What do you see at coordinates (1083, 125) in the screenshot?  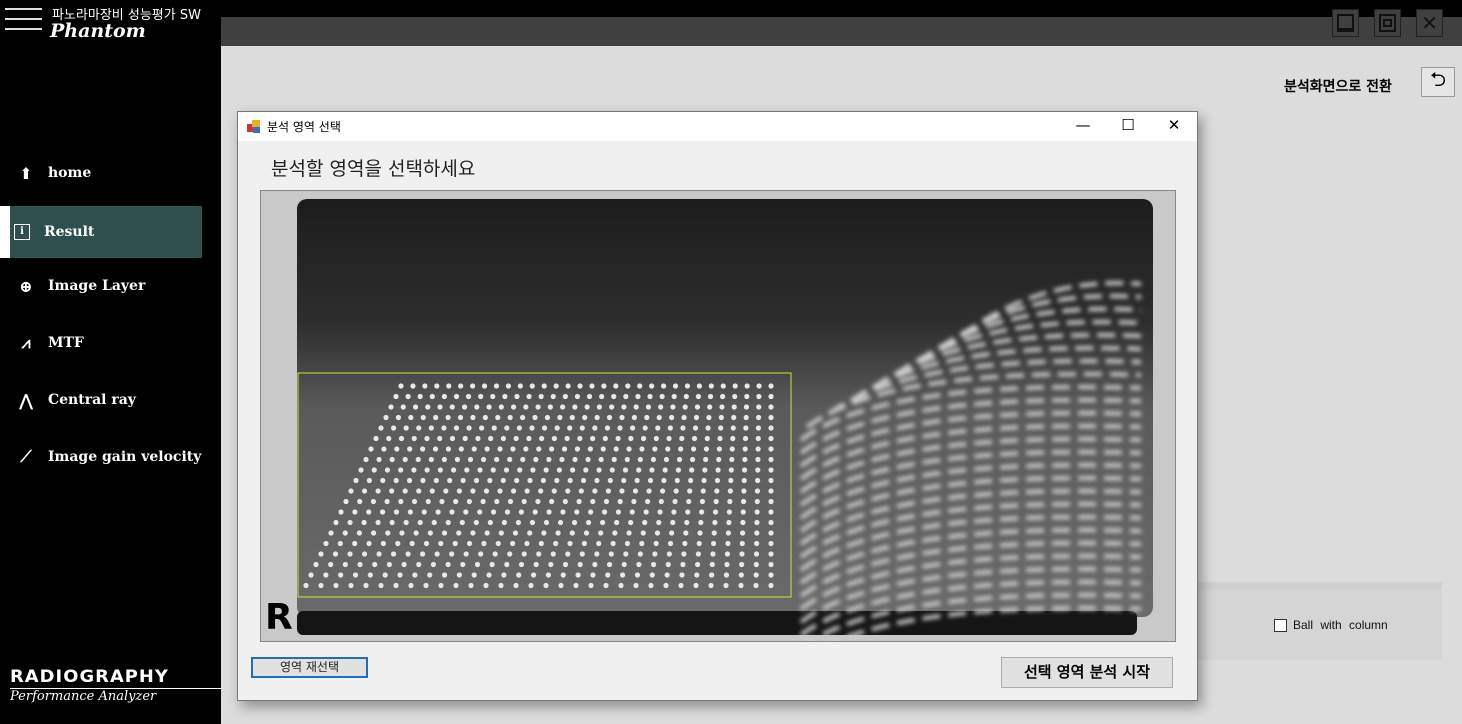 I see `dialog-minimize-button: —` at bounding box center [1083, 125].